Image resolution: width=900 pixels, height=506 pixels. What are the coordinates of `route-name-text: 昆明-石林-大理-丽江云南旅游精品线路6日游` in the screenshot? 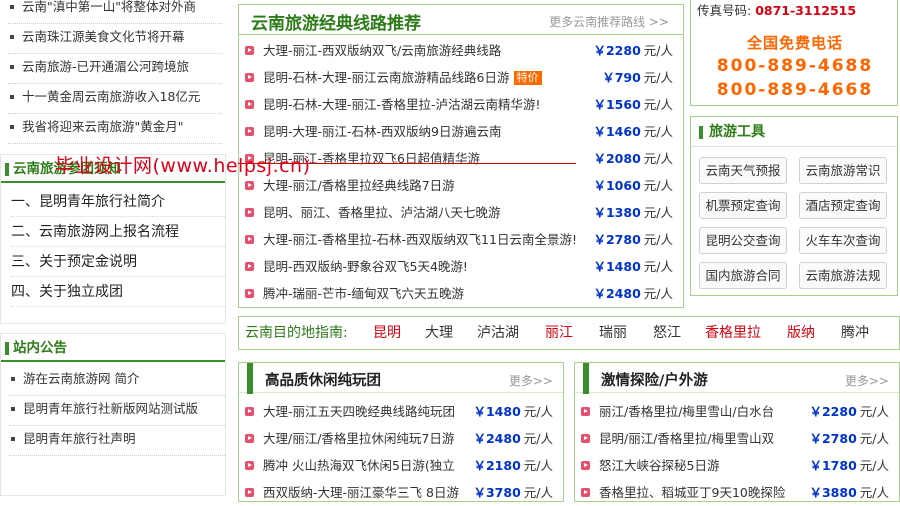 It's located at (386, 77).